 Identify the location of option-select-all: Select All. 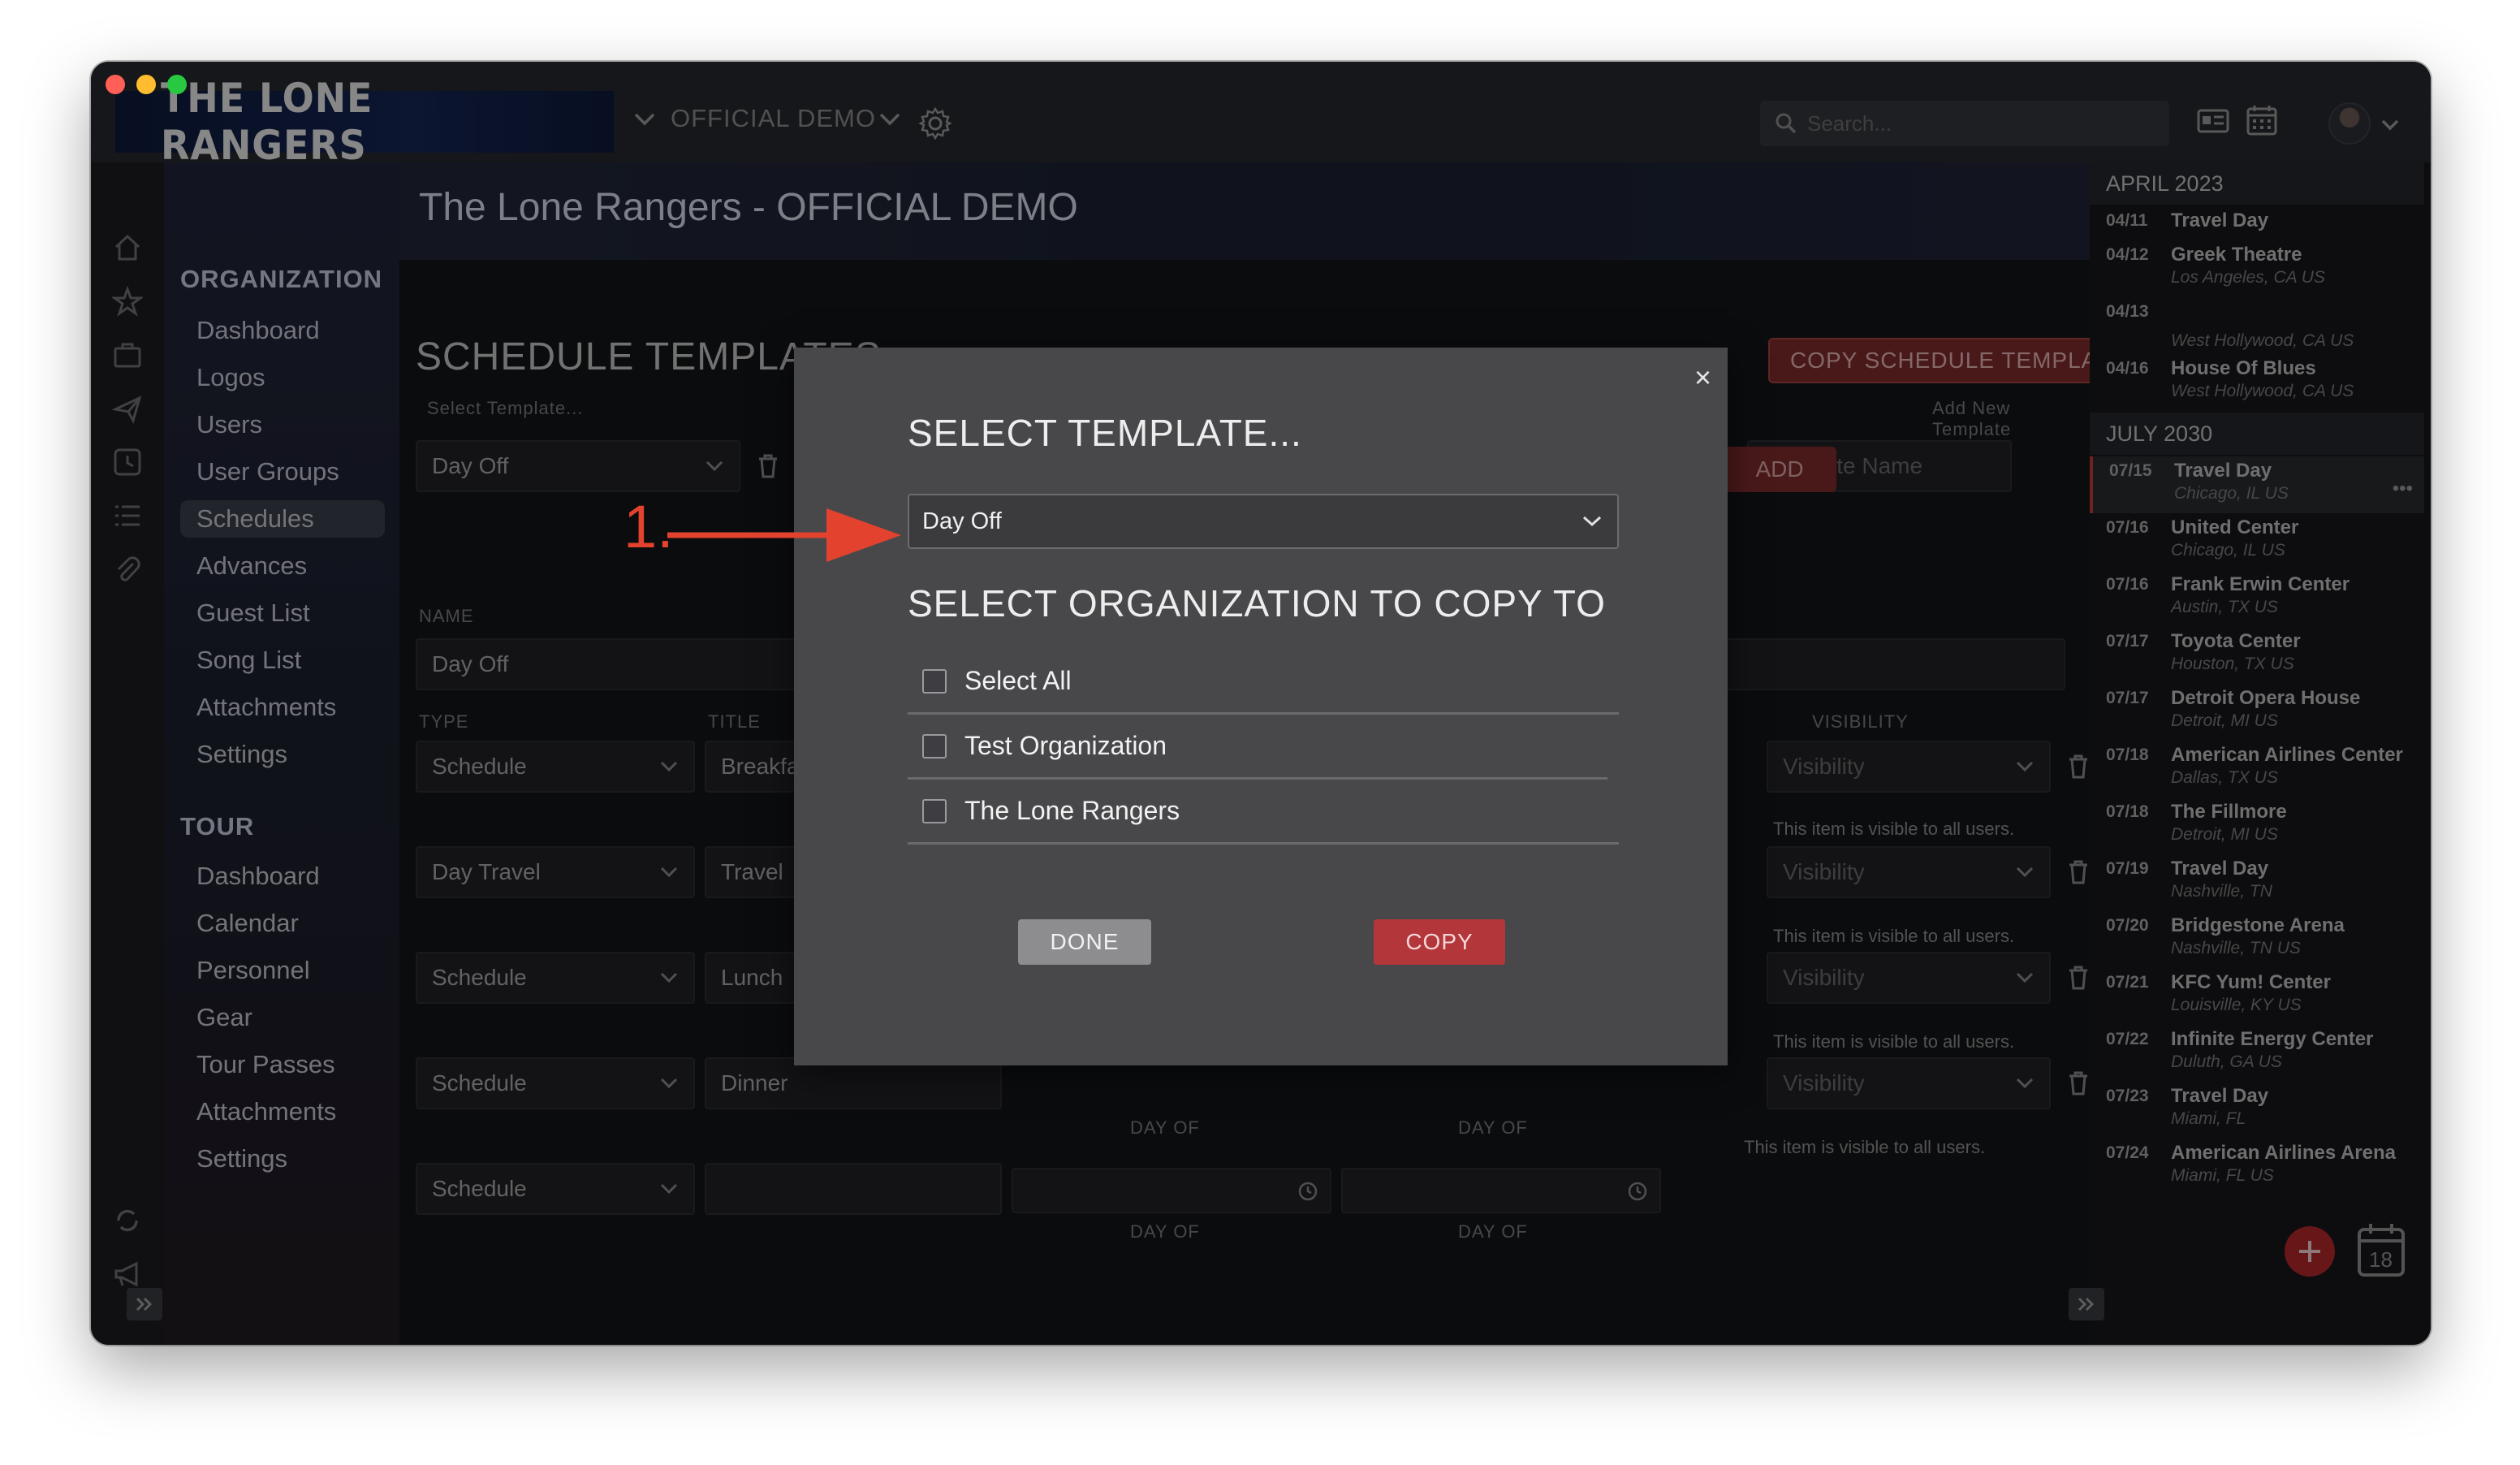
(1263, 682).